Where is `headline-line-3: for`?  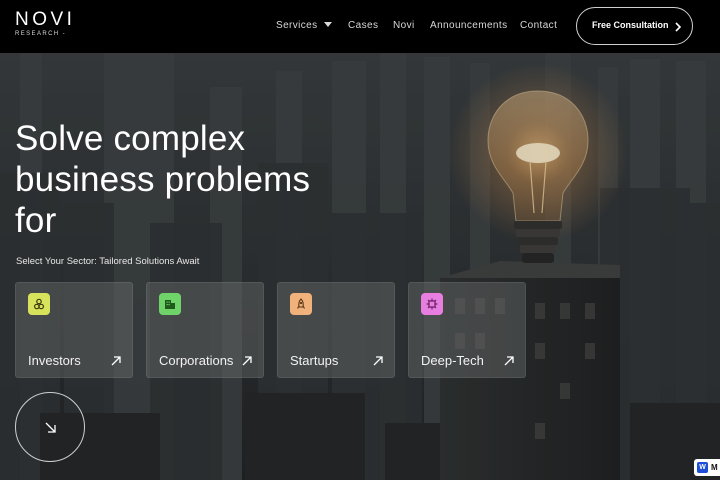 headline-line-3: for is located at coordinates (36, 220).